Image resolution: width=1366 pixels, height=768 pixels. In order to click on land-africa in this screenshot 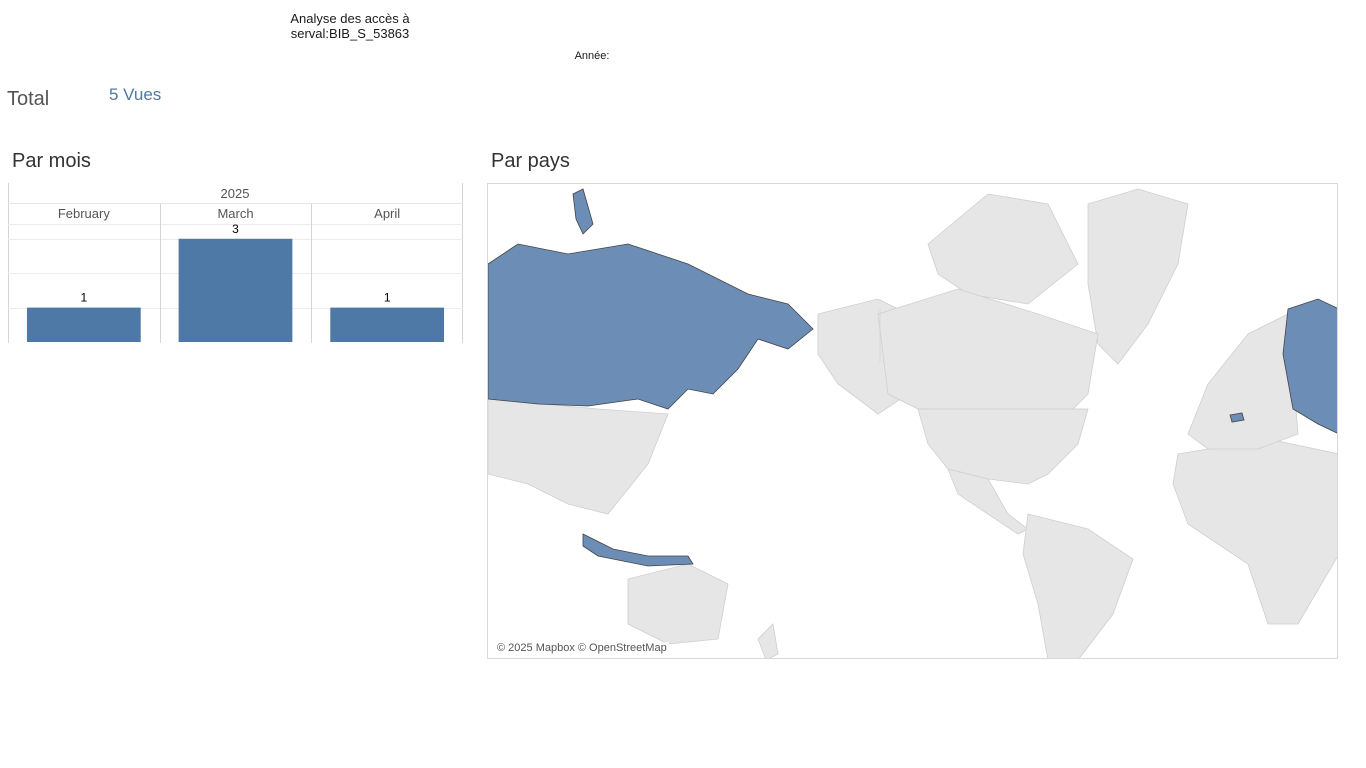, I will do `click(1254, 531)`.